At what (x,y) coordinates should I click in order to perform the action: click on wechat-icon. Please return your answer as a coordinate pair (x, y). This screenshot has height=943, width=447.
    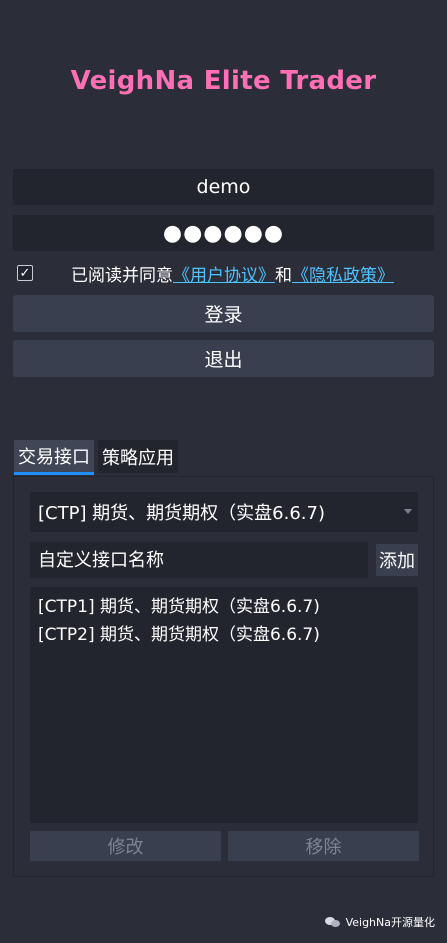
    Looking at the image, I should click on (332, 922).